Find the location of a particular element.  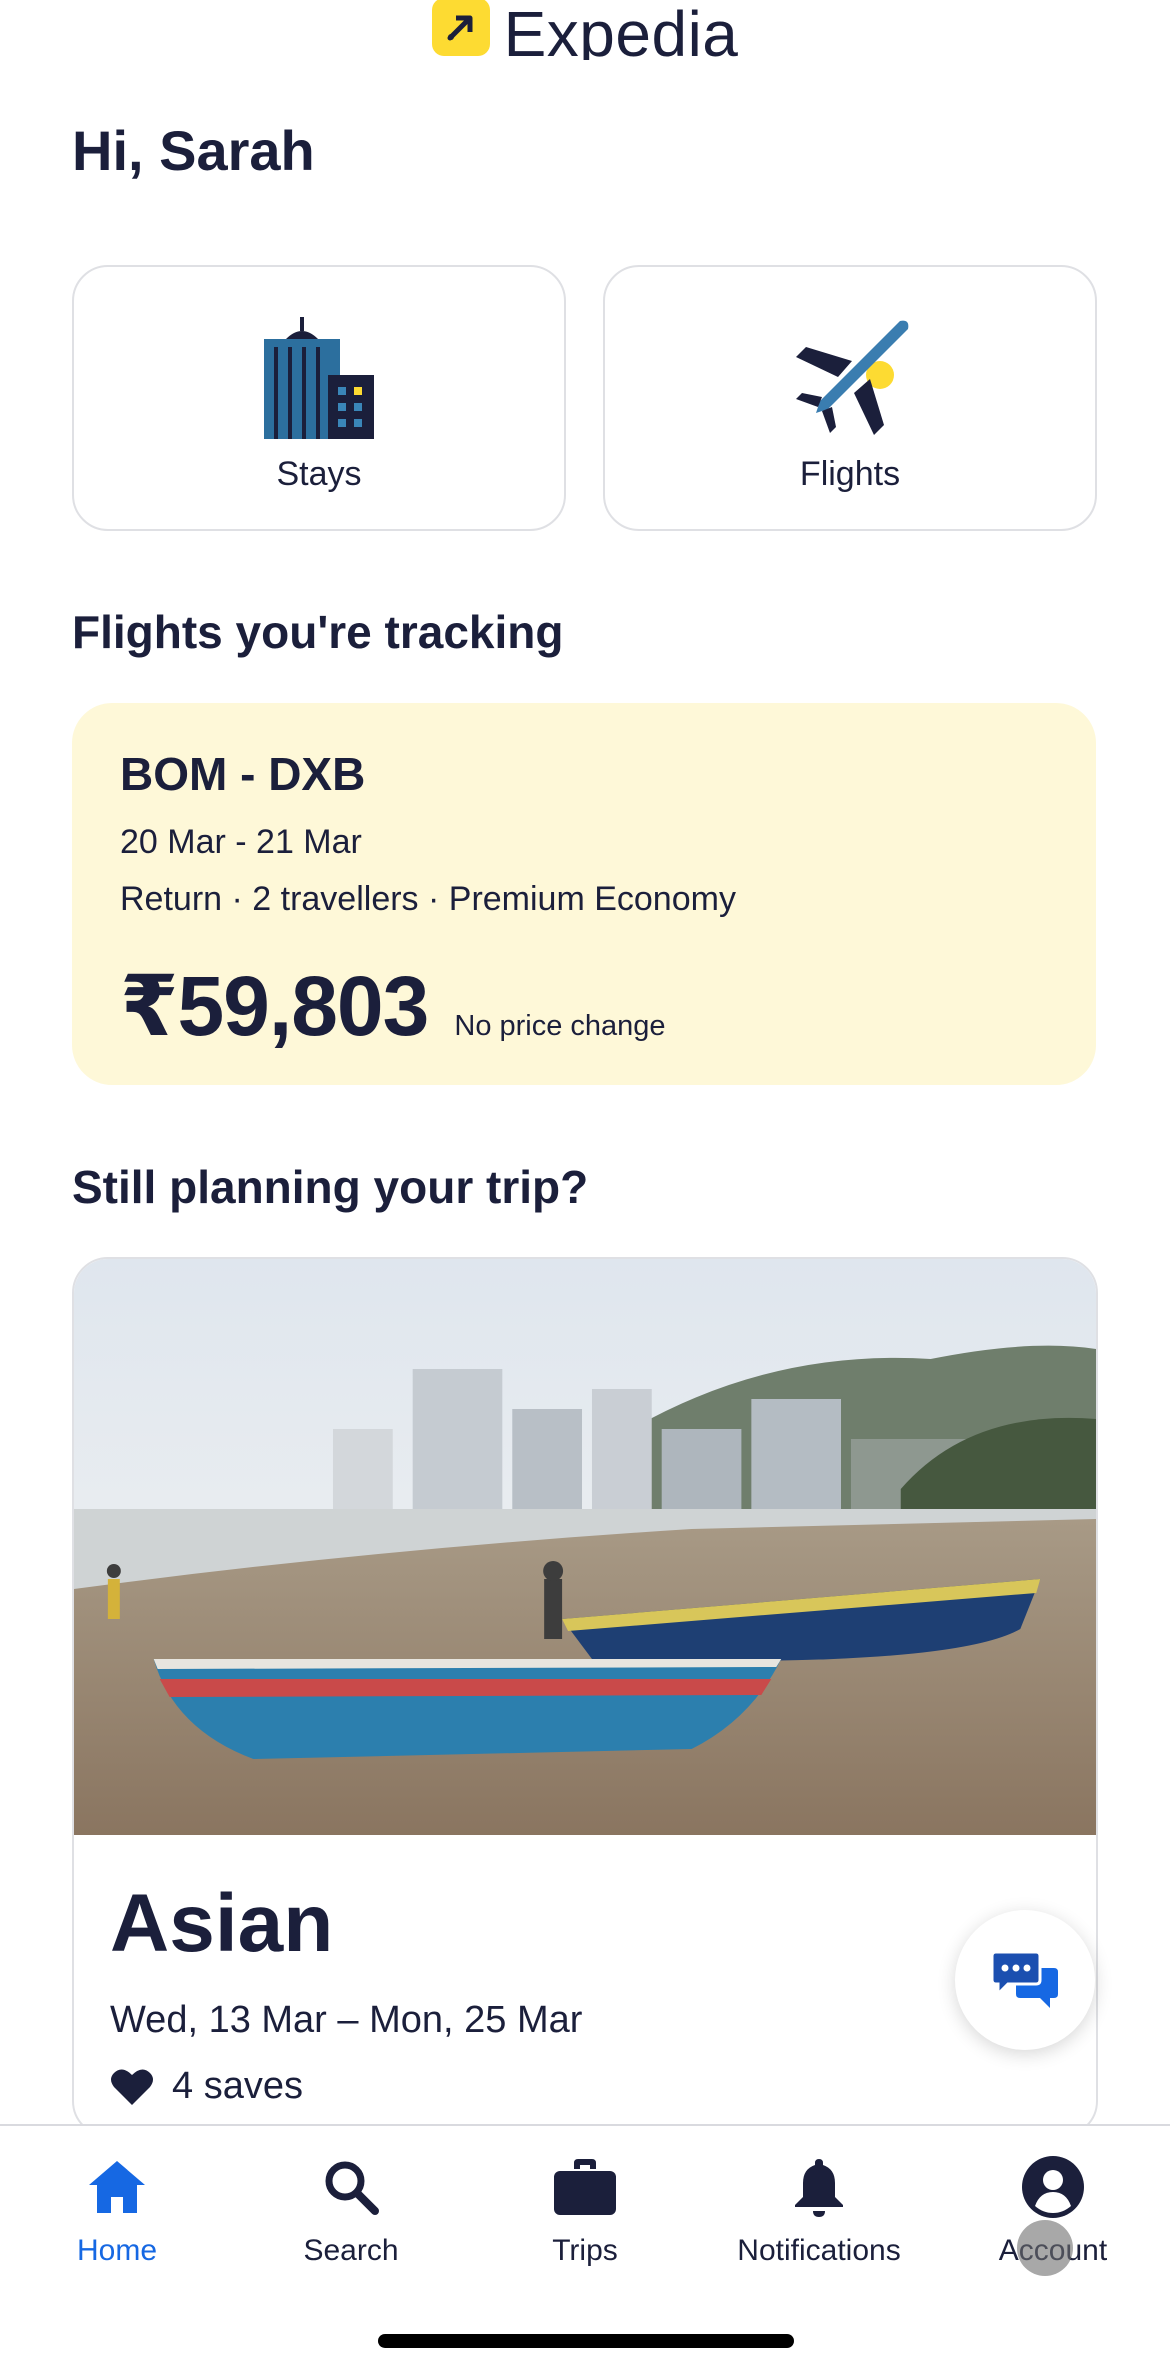

nav-home-label: Home is located at coordinates (117, 2250).